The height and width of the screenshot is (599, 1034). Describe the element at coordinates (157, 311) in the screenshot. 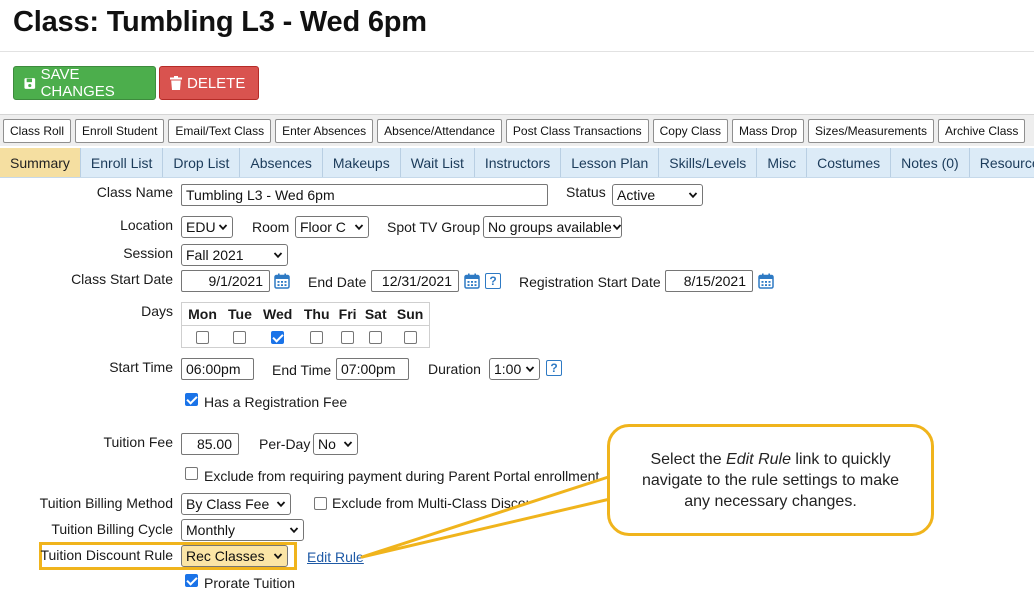

I see `days-label: Days` at that location.